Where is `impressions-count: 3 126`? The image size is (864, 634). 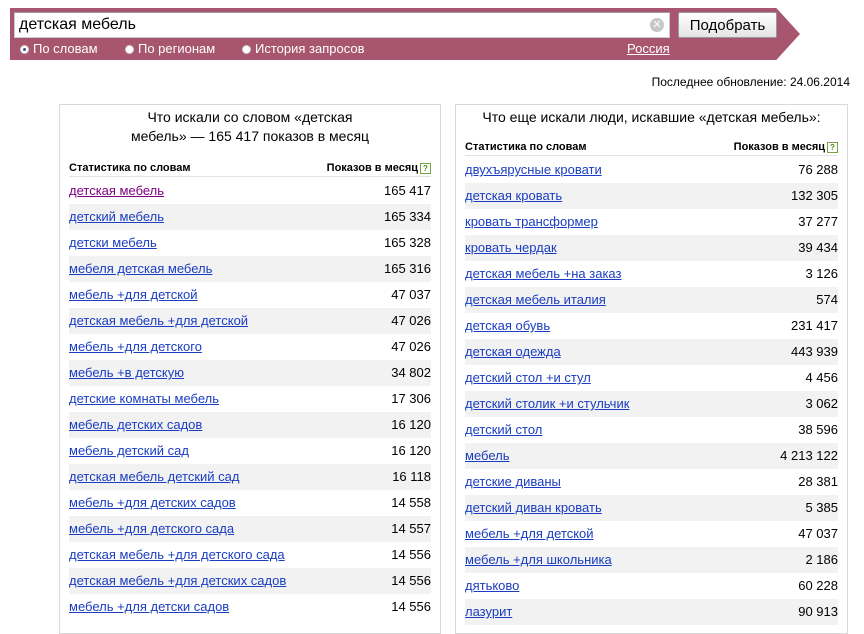
impressions-count: 3 126 is located at coordinates (821, 273).